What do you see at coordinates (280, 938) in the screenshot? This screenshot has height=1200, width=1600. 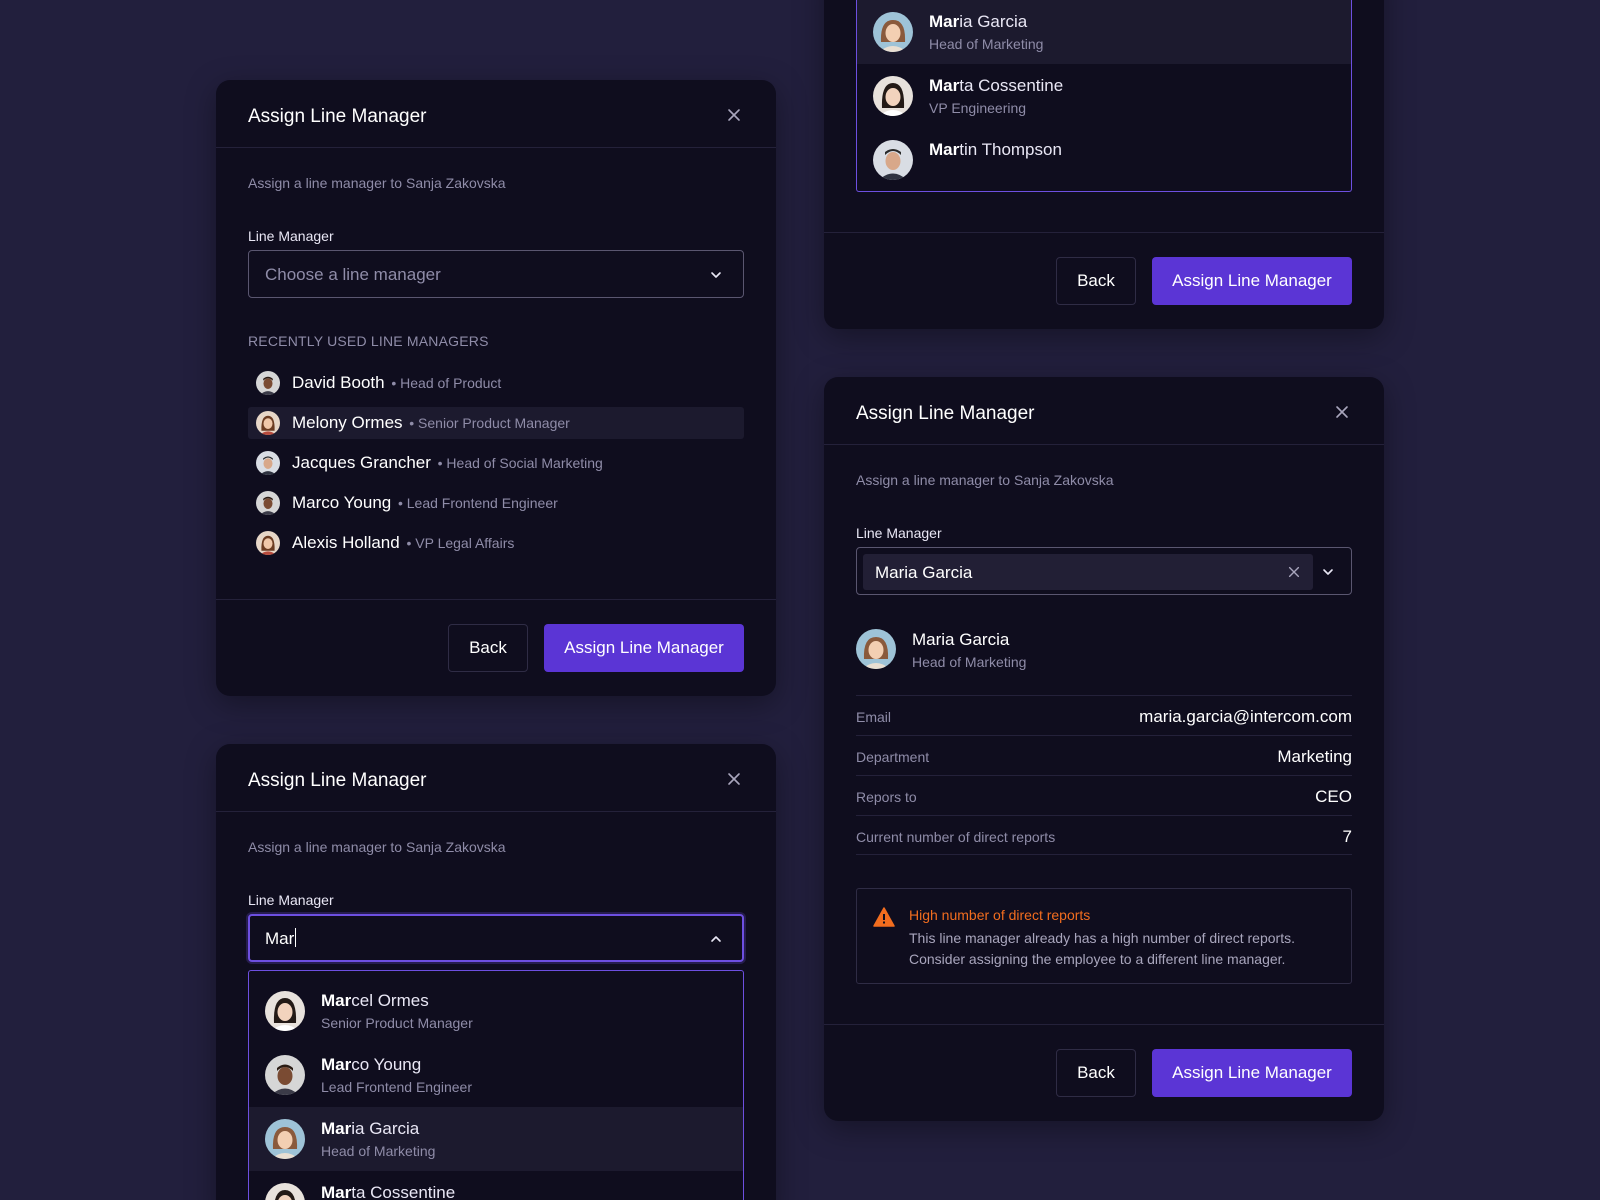 I see `search-query: Mar` at bounding box center [280, 938].